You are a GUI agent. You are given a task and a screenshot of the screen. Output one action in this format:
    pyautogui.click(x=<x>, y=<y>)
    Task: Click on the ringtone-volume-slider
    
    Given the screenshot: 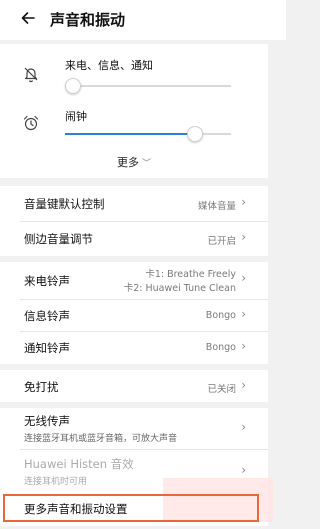 What is the action you would take?
    pyautogui.click(x=148, y=86)
    